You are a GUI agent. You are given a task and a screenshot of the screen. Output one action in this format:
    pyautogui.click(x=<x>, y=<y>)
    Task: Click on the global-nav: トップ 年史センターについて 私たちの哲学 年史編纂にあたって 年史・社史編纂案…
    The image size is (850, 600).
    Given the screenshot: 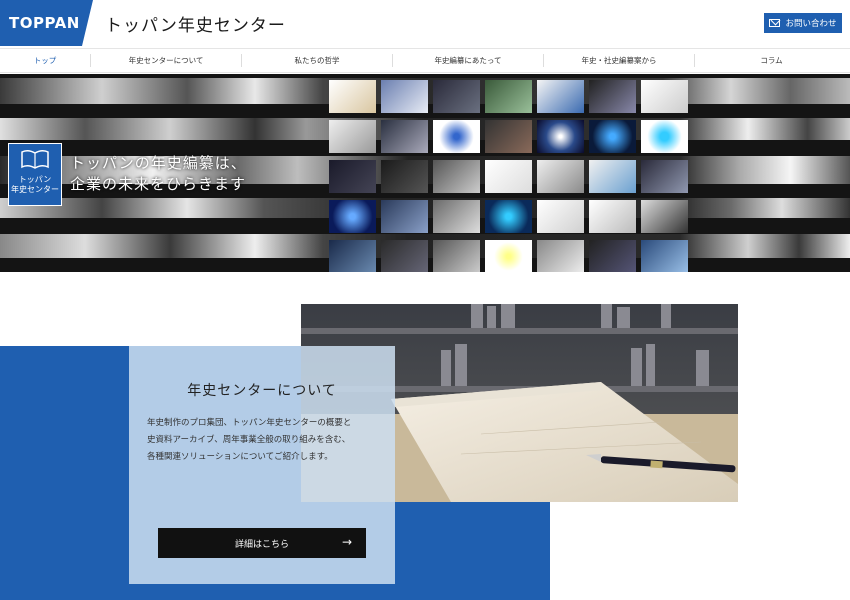 What is the action you would take?
    pyautogui.click(x=425, y=60)
    